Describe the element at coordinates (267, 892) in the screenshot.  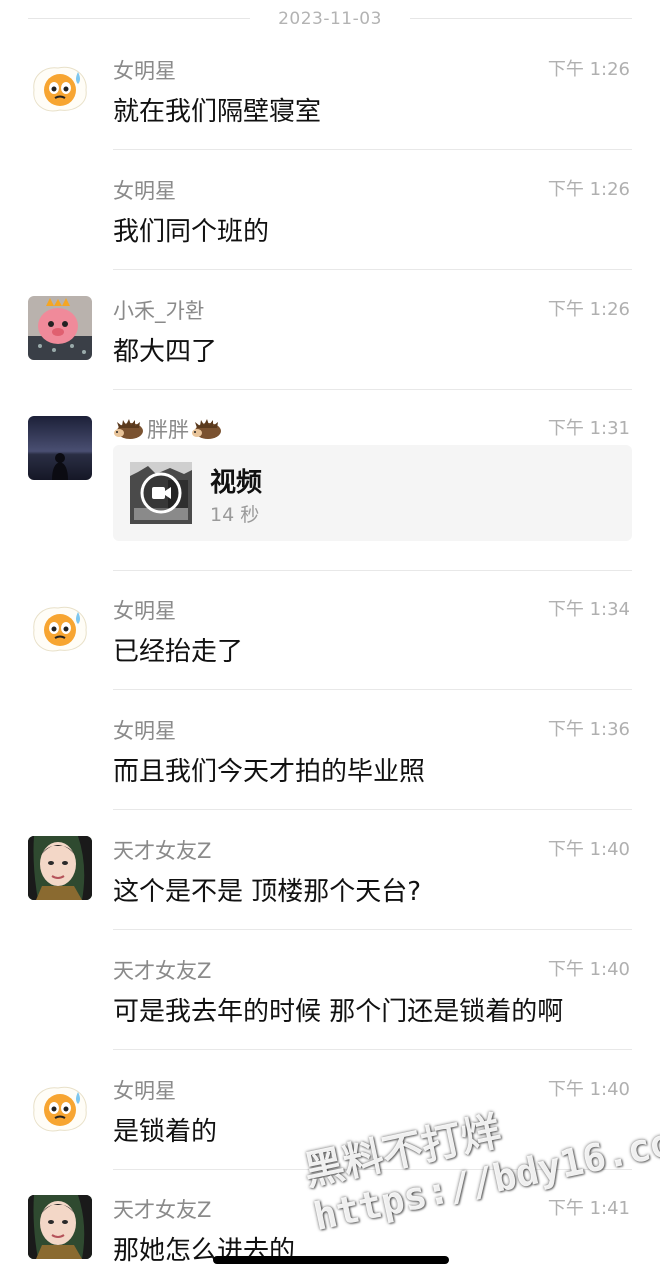
I see `message-text: 这个是不是 顶楼那个天台?` at that location.